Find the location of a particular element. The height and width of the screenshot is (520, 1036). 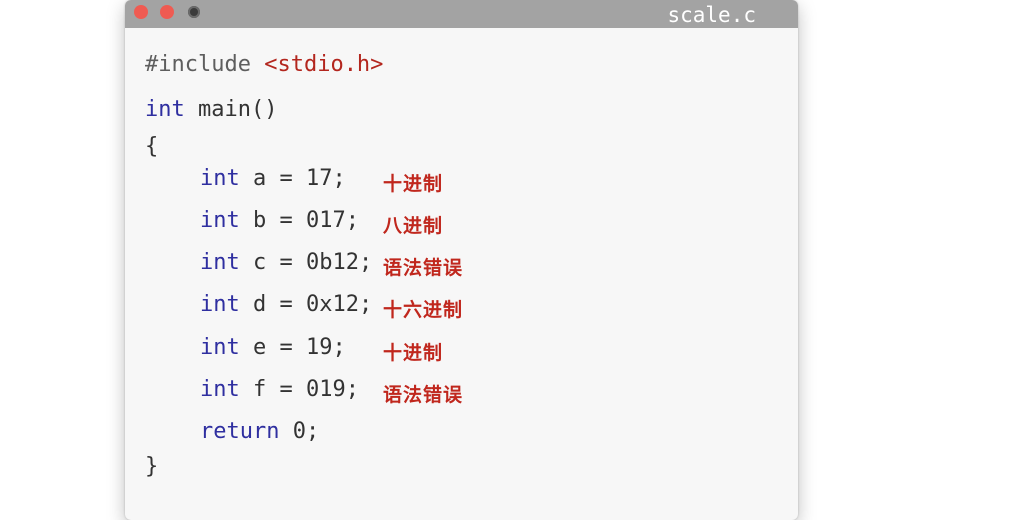

code-line-e: int e = 19; is located at coordinates (273, 348).